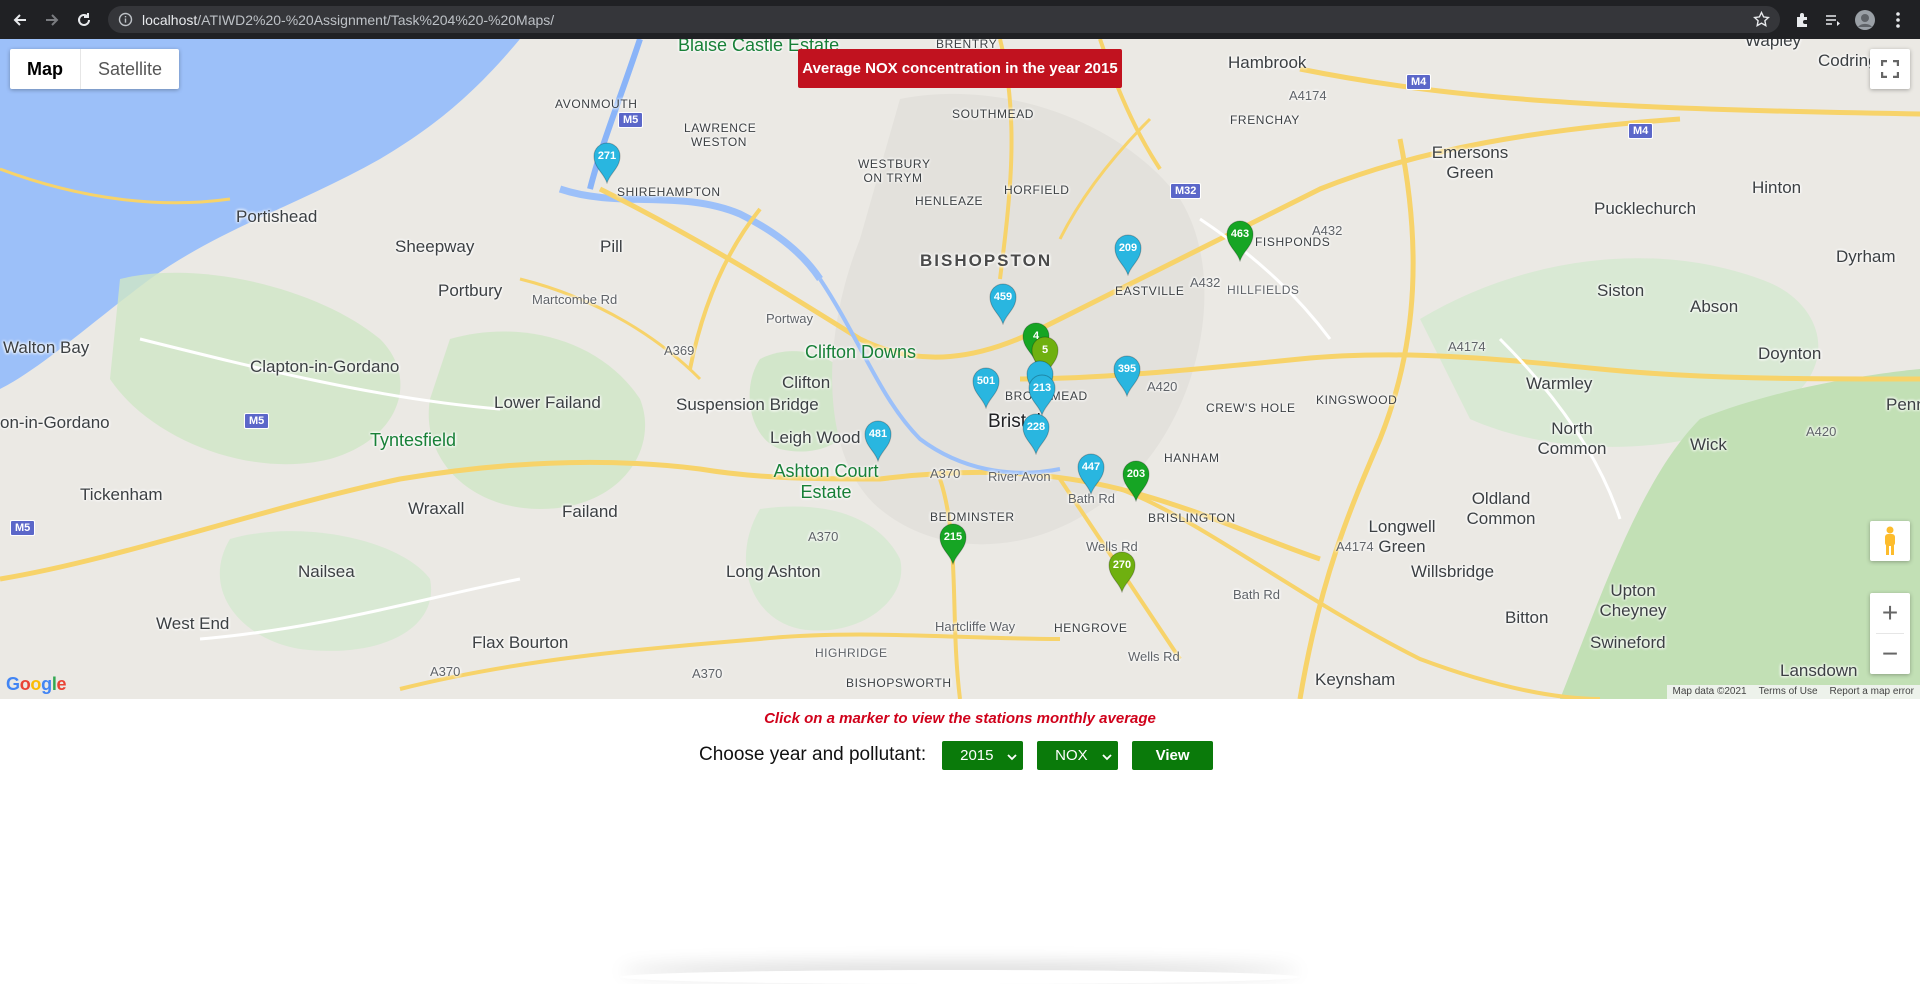 The height and width of the screenshot is (984, 1920). I want to click on place-label: Failand, so click(590, 511).